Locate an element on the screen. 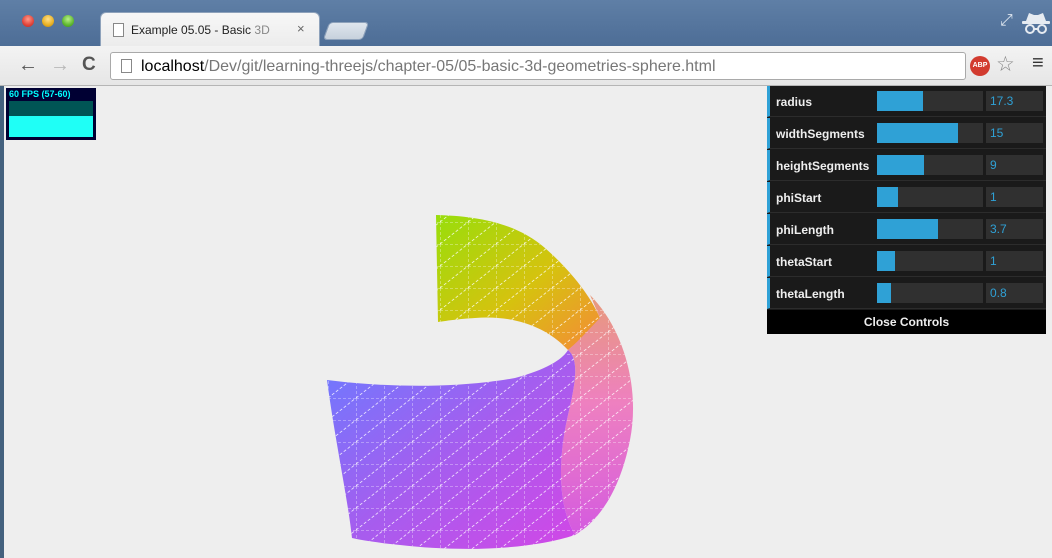 The image size is (1052, 558). control-row-widthSegments: widthSegments 15 is located at coordinates (906, 133).